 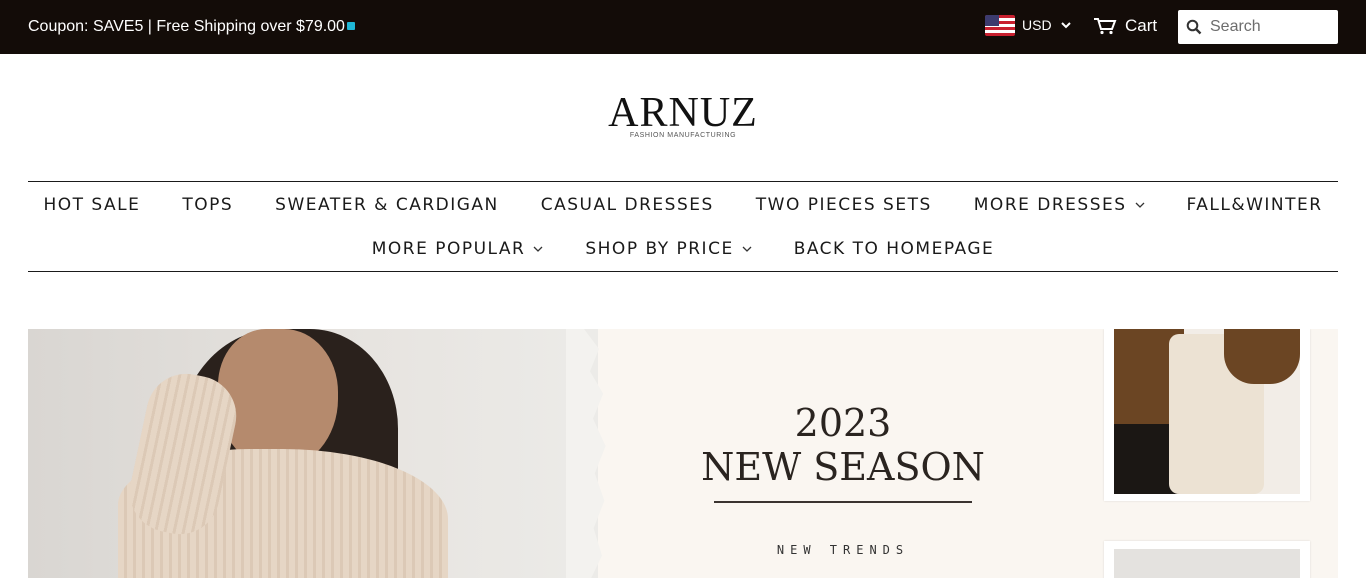 What do you see at coordinates (1141, 25) in the screenshot?
I see `cart-label: Cart` at bounding box center [1141, 25].